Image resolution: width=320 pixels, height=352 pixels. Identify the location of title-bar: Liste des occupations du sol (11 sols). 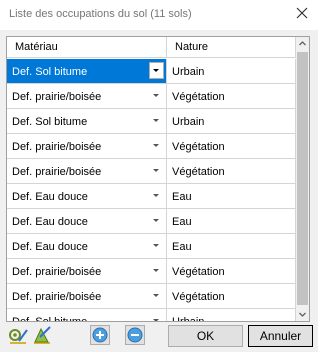
(159, 15).